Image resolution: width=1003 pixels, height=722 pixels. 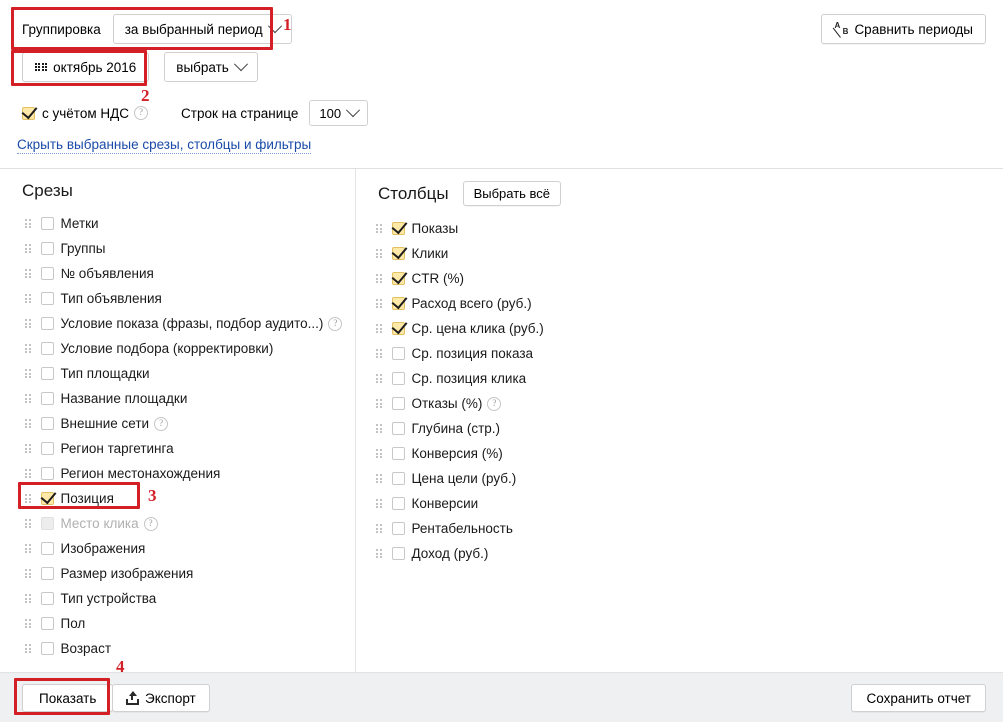 What do you see at coordinates (679, 228) in the screenshot?
I see `columns-option: Показы` at bounding box center [679, 228].